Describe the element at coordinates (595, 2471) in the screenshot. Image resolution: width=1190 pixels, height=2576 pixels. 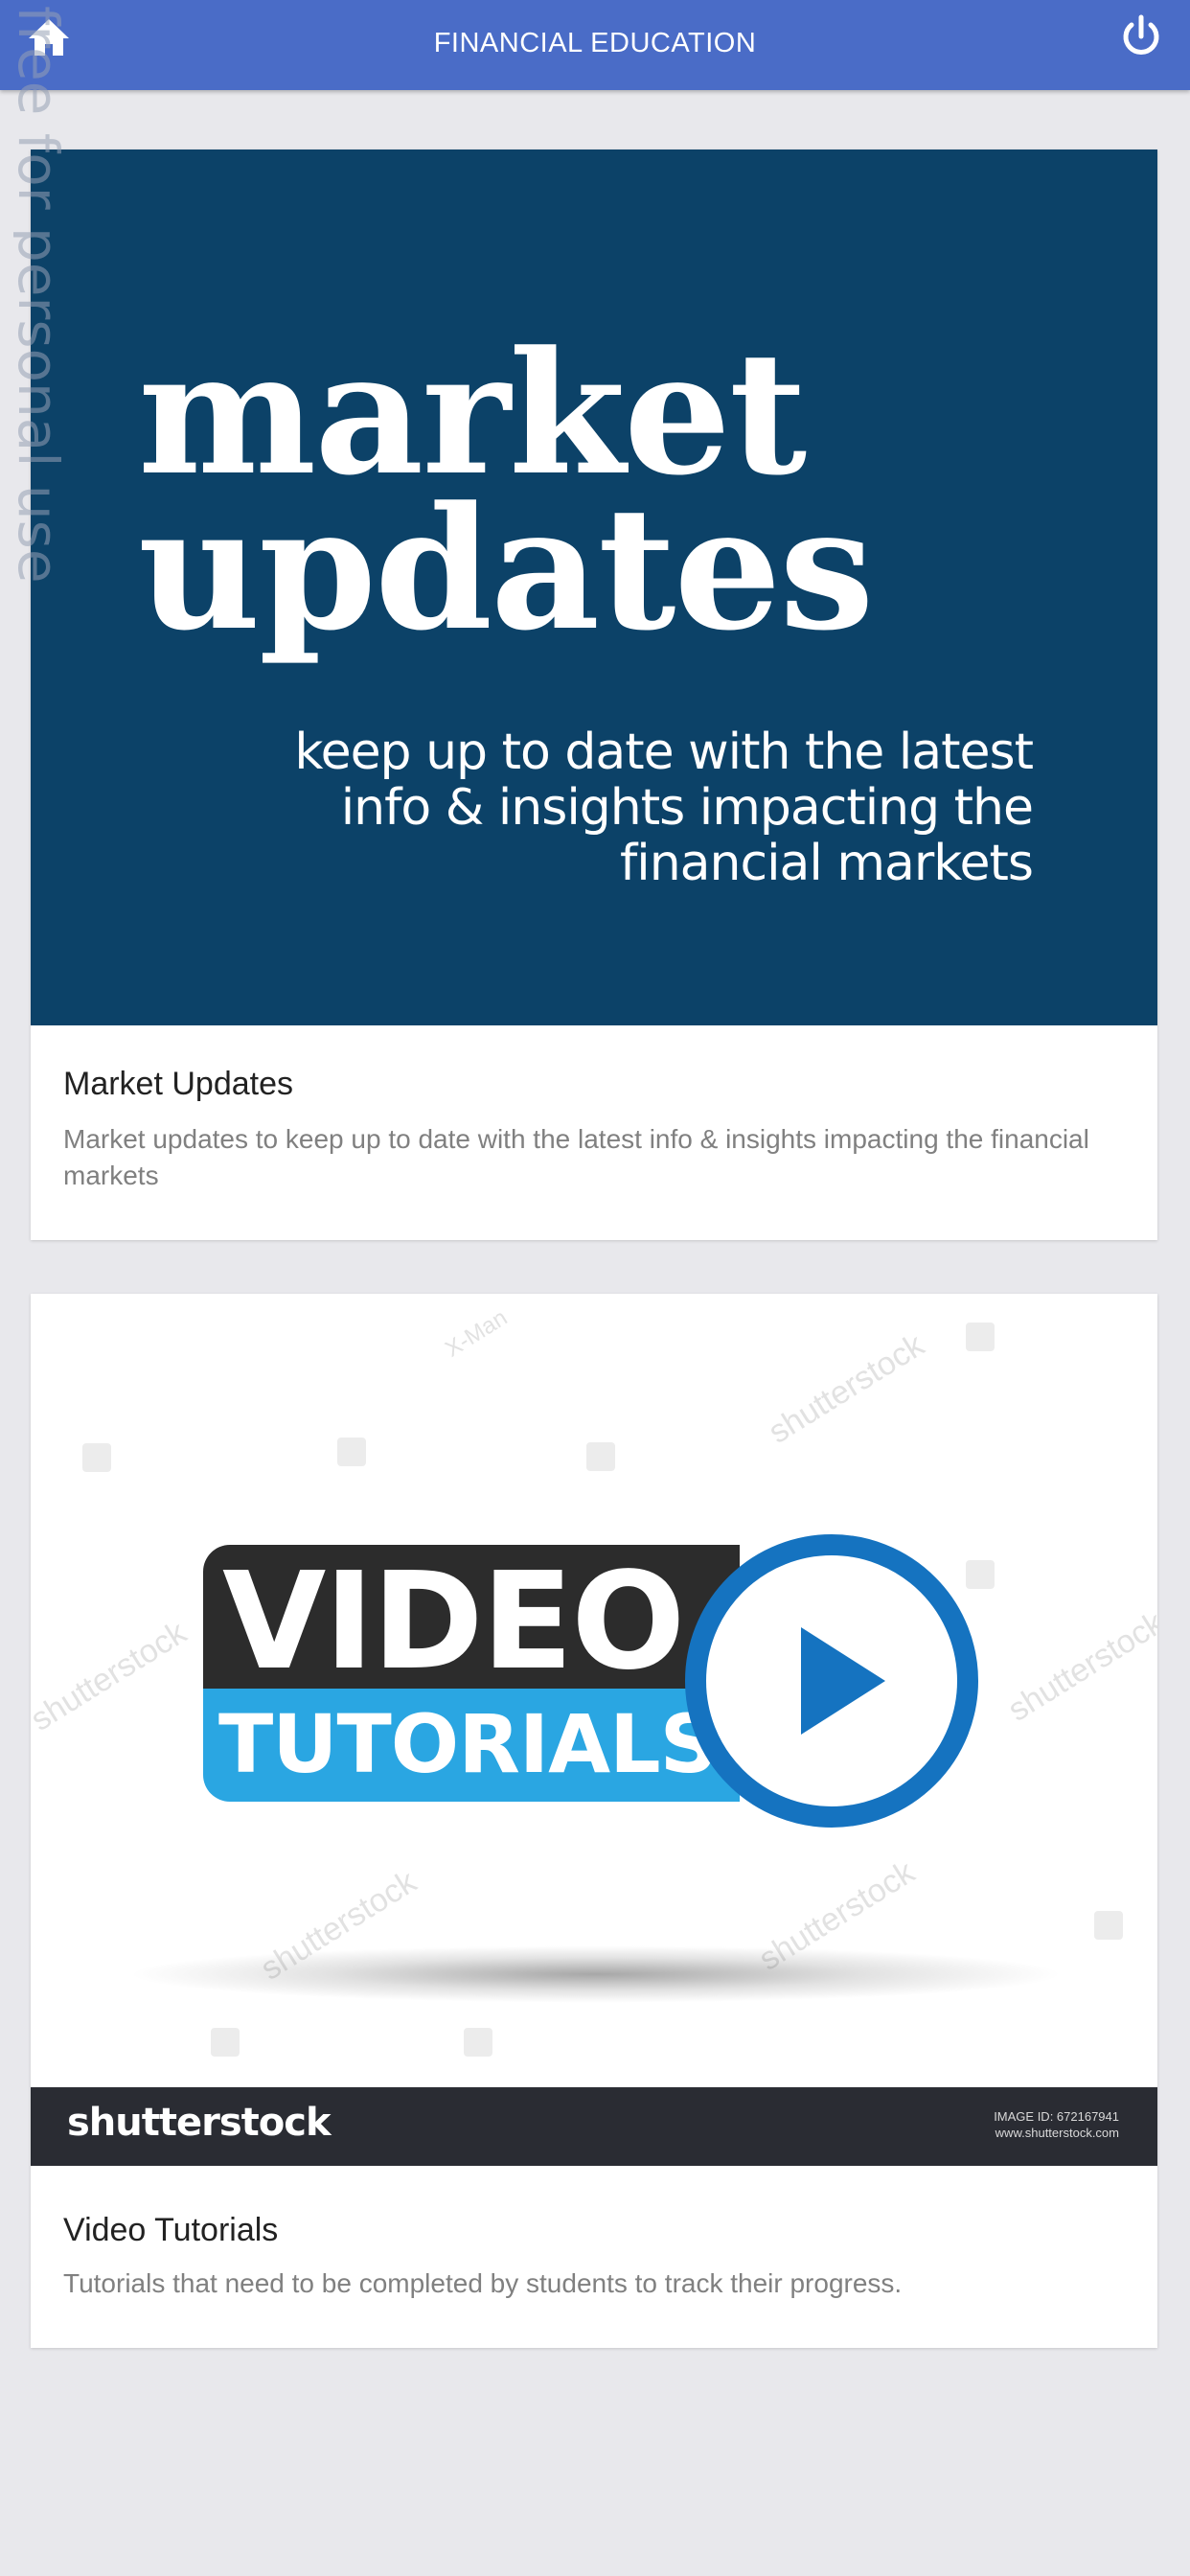
I see `empty-bottom-area` at that location.